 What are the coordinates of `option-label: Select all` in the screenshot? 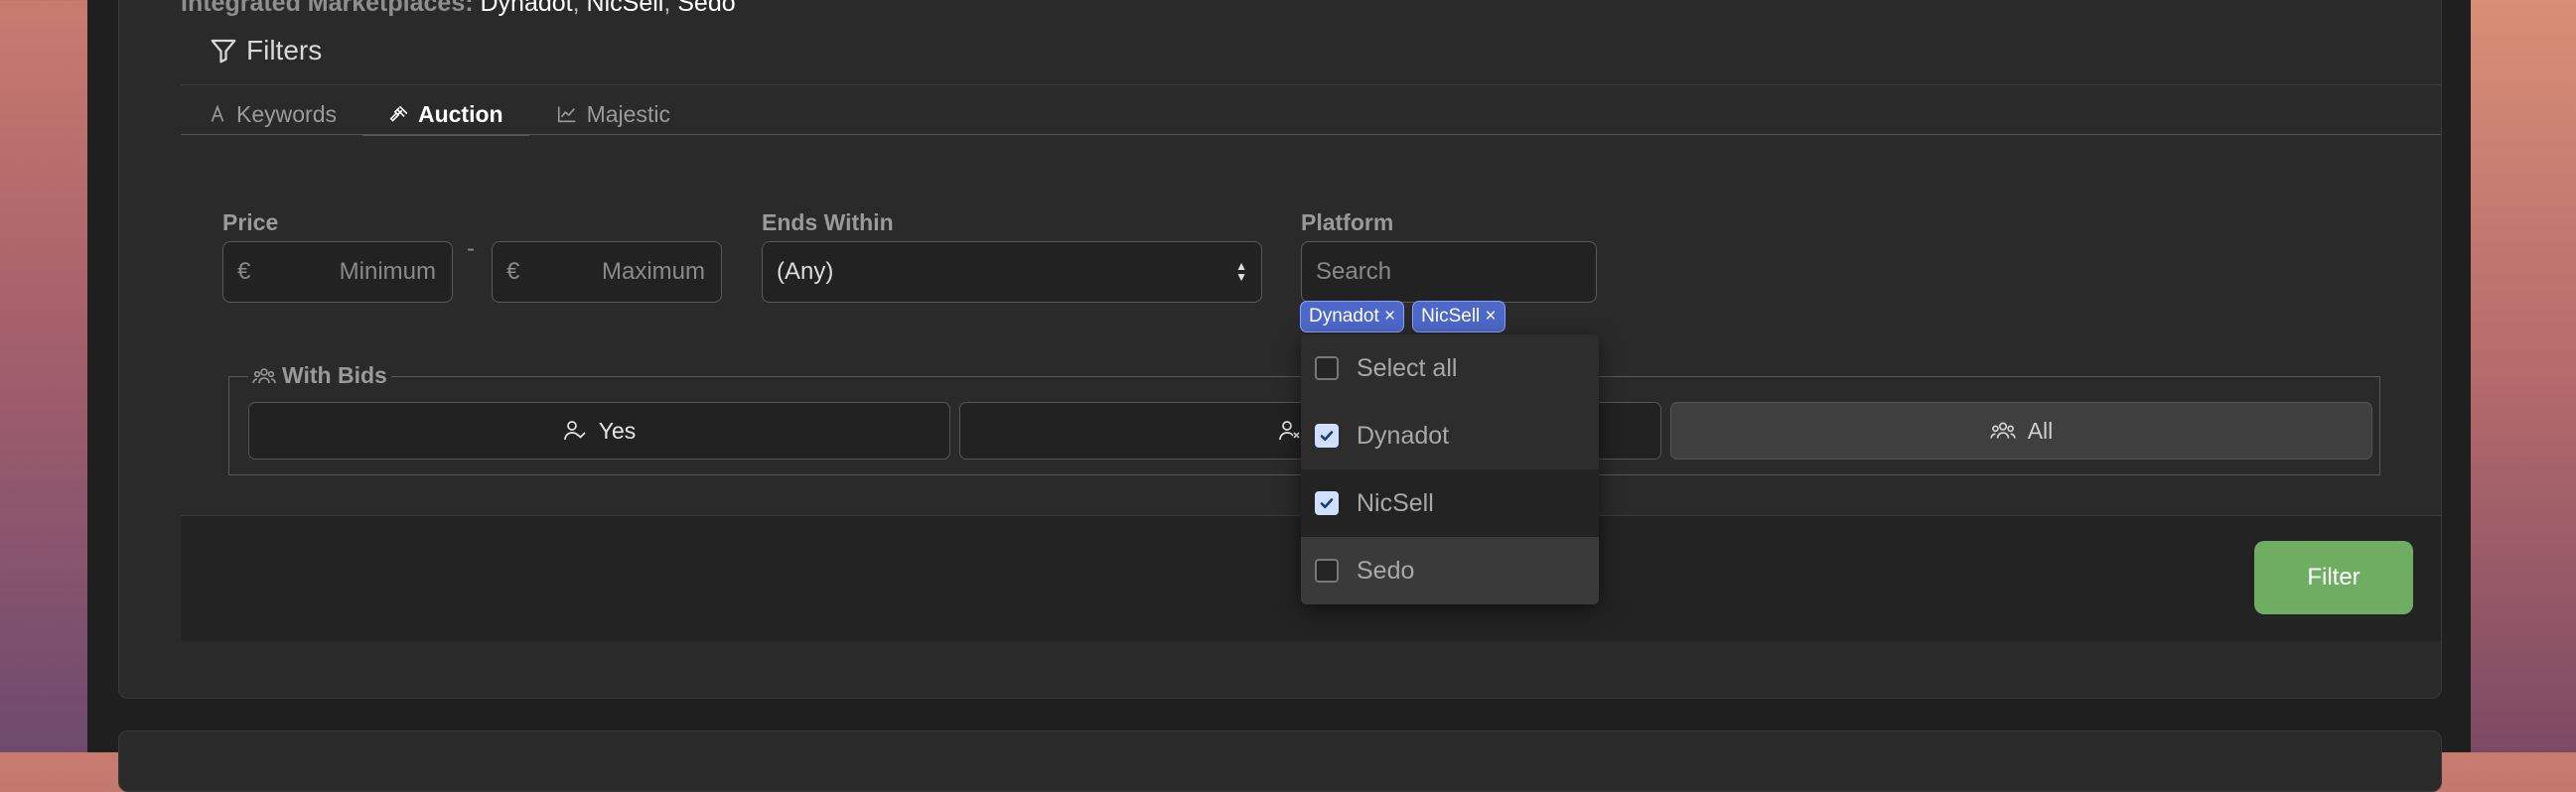 It's located at (1407, 367).